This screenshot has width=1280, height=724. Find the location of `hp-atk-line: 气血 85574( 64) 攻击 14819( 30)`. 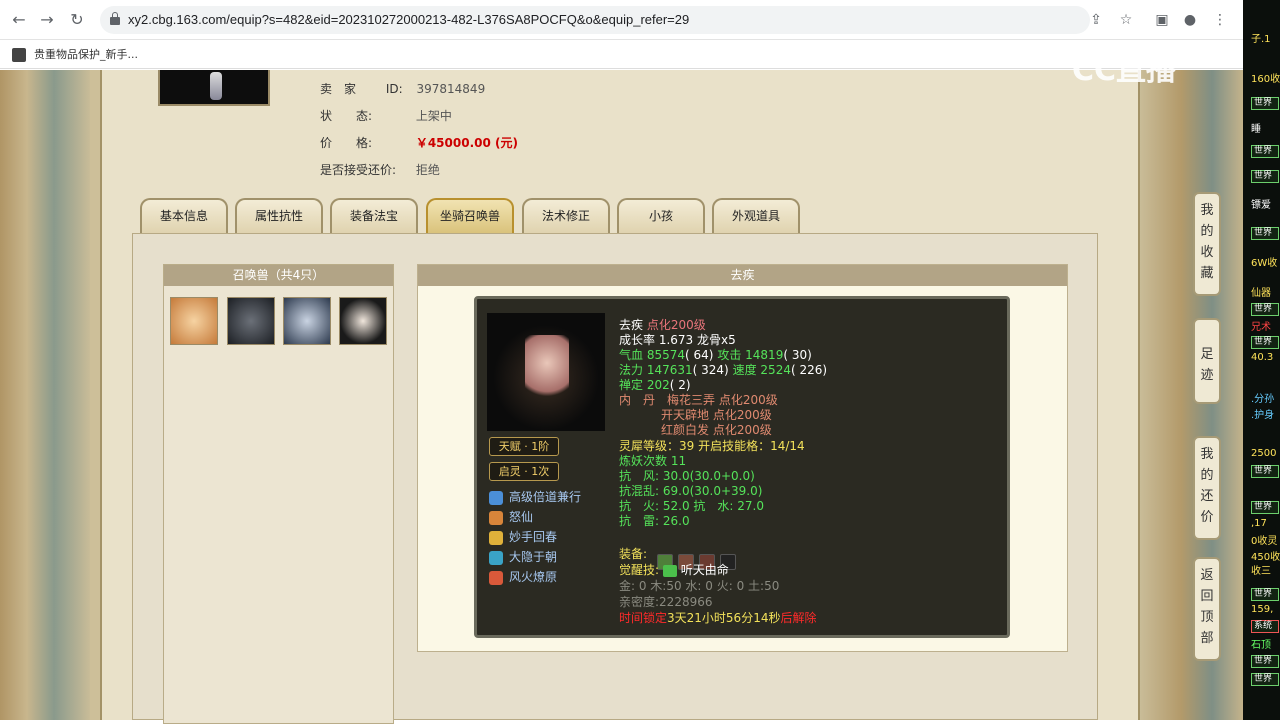

hp-atk-line: 气血 85574( 64) 攻击 14819( 30) is located at coordinates (715, 355).